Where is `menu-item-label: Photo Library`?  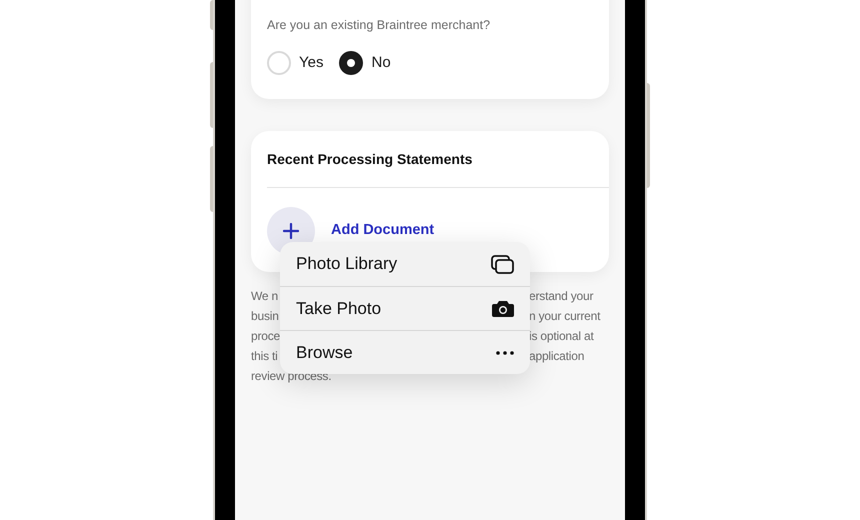 menu-item-label: Photo Library is located at coordinates (347, 264).